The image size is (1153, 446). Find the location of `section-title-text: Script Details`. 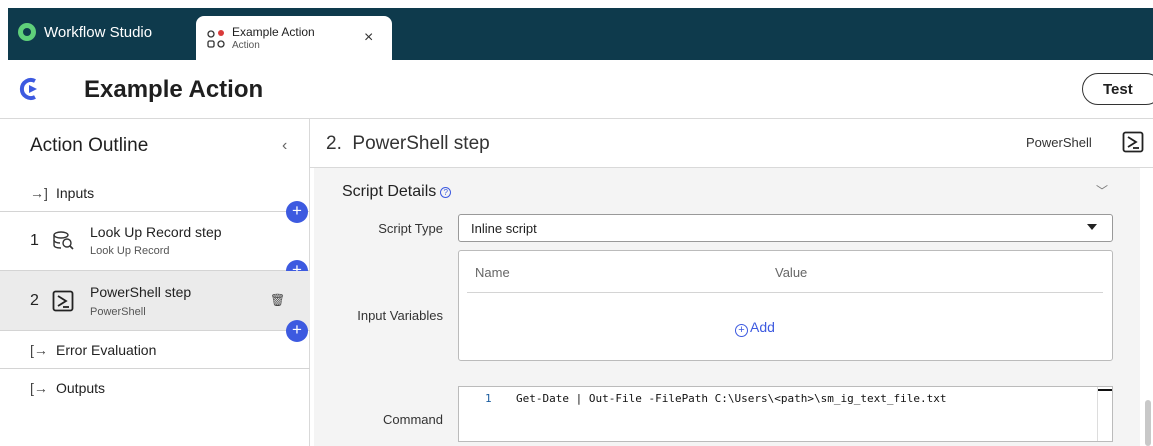

section-title-text: Script Details is located at coordinates (389, 191).